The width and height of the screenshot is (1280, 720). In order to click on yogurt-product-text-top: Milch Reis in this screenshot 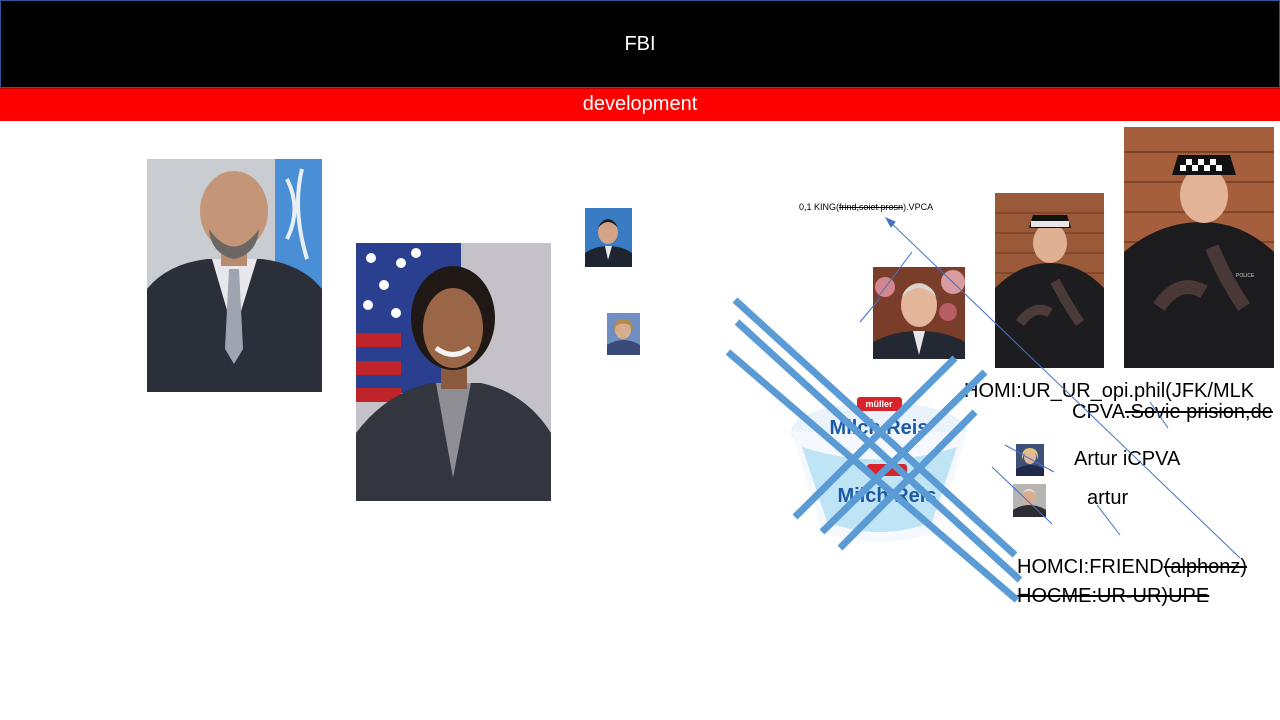, I will do `click(879, 428)`.